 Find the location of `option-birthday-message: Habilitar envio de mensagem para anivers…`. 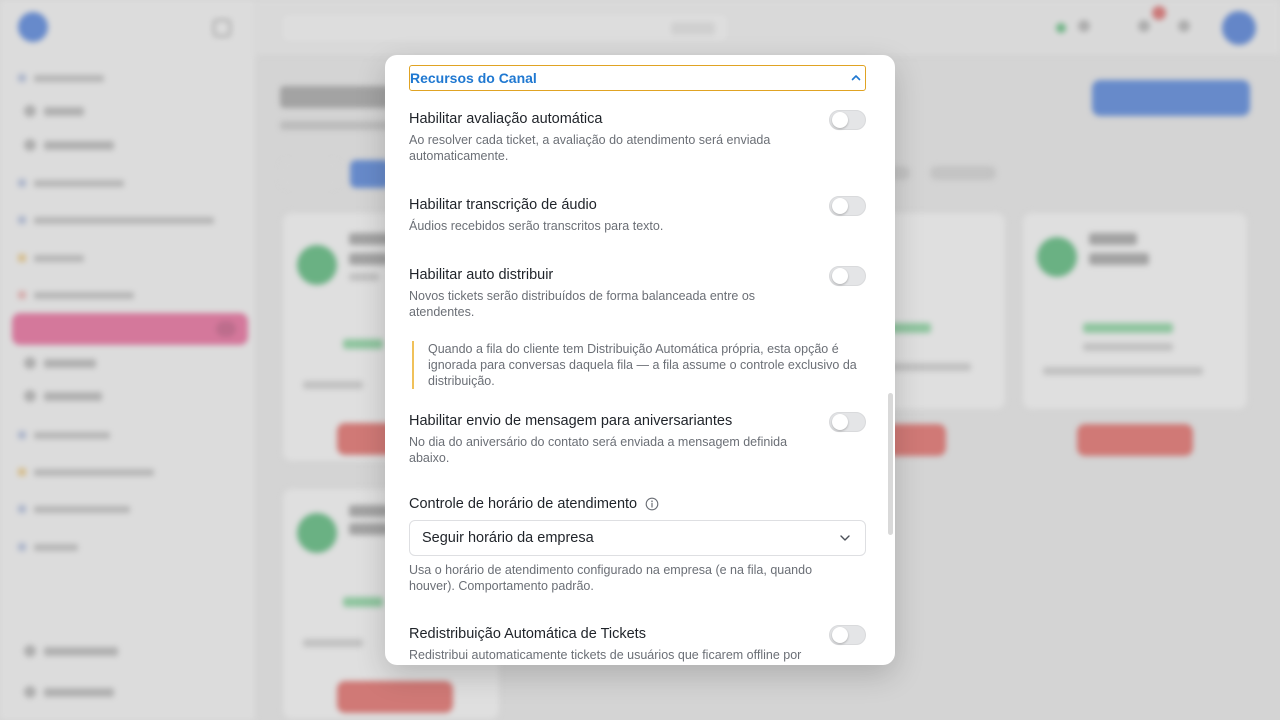

option-birthday-message: Habilitar envio de mensagem para anivers… is located at coordinates (637, 439).